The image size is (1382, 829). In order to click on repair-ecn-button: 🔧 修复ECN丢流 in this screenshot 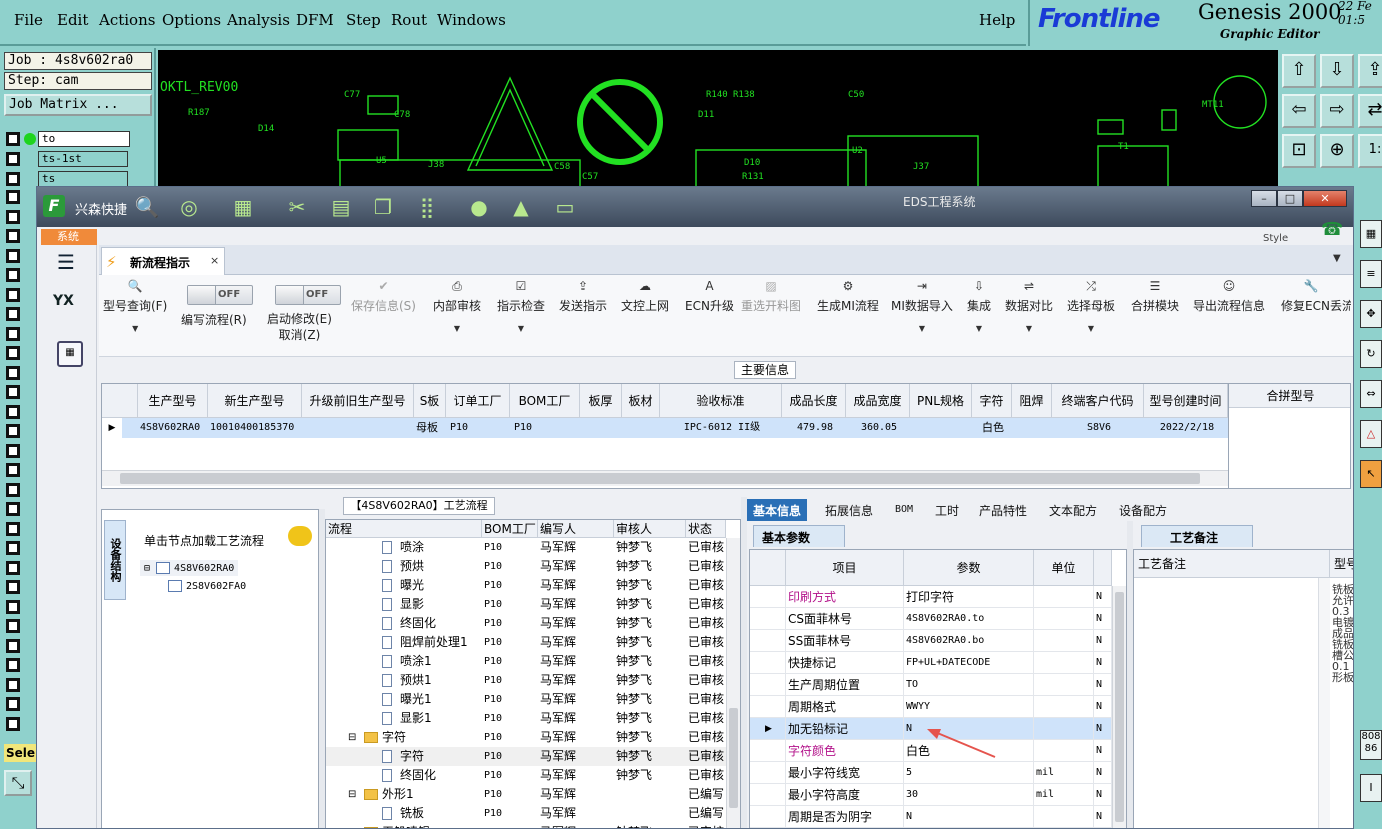, I will do `click(1316, 296)`.